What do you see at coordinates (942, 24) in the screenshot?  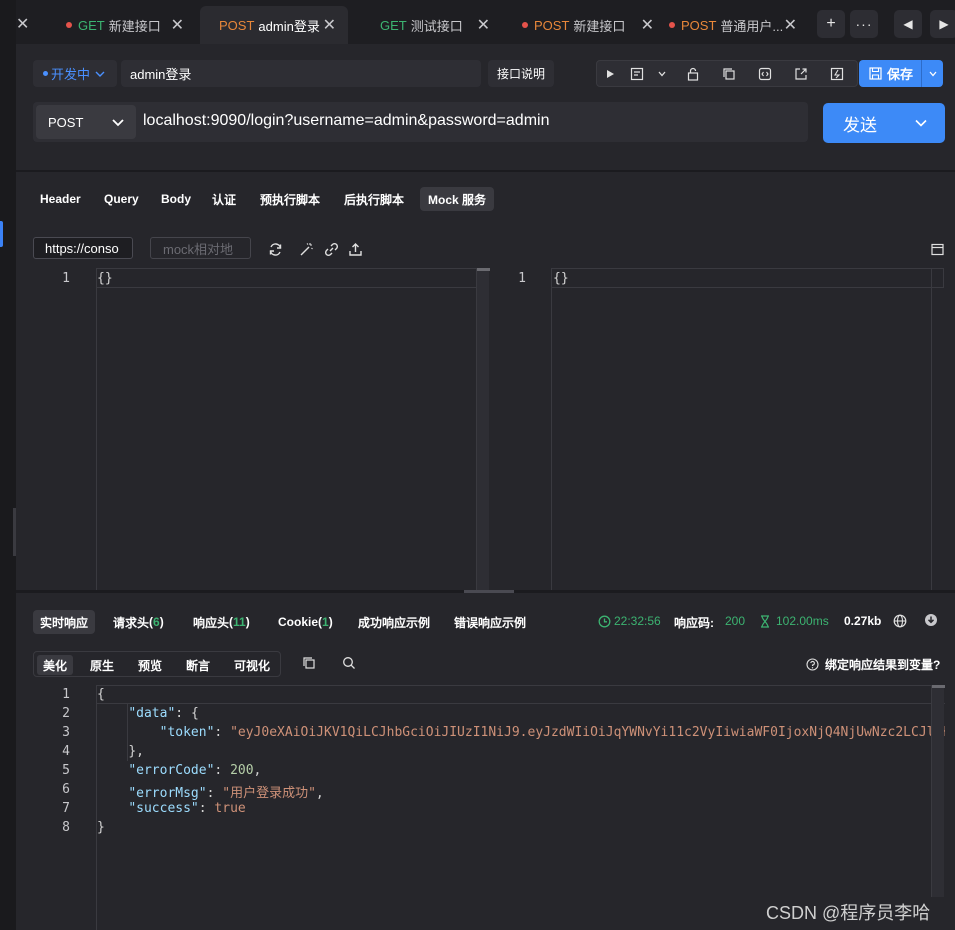 I see `scroll-tabs-right-button: ▶` at bounding box center [942, 24].